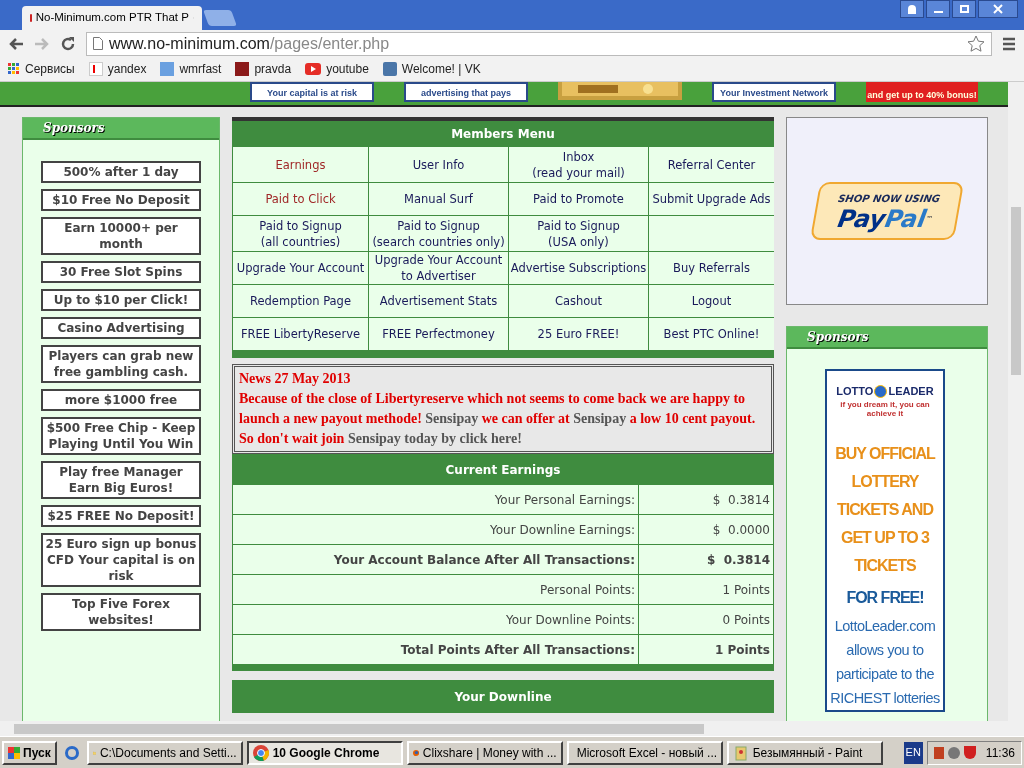 The height and width of the screenshot is (768, 1024). What do you see at coordinates (438, 301) in the screenshot?
I see `menu-link: Advertisement Stats` at bounding box center [438, 301].